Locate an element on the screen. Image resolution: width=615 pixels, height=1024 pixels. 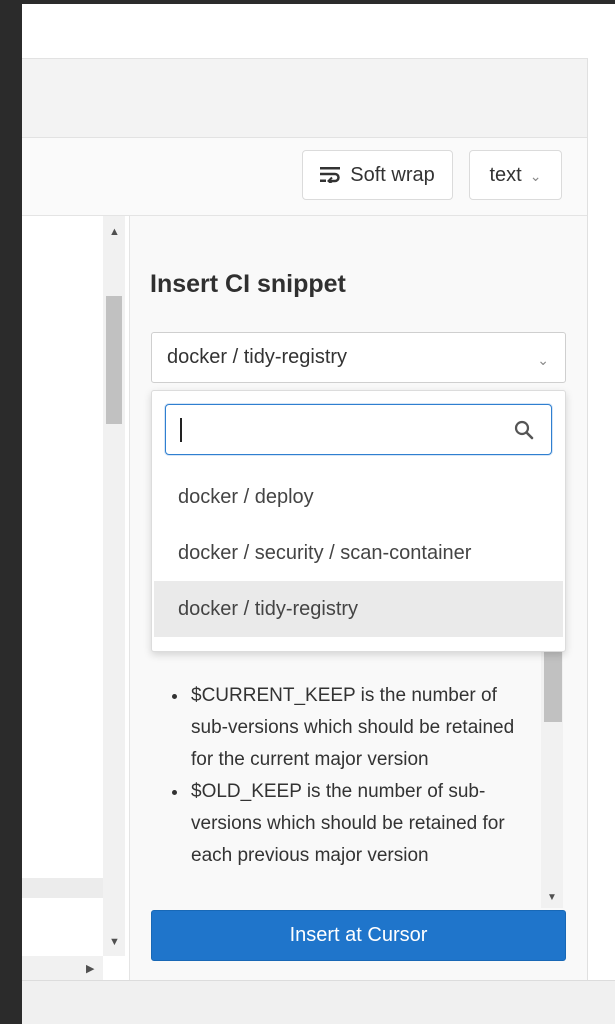
dropdown-option: docker / deploy is located at coordinates (358, 497).